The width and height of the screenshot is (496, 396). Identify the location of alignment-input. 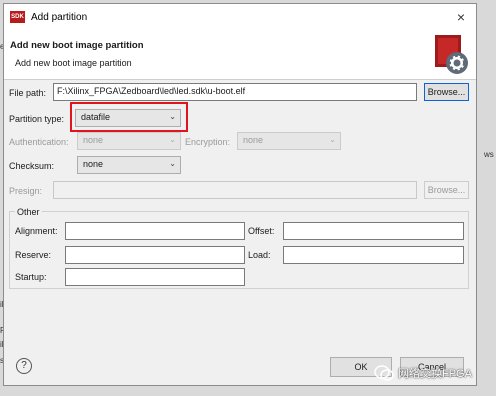
(155, 231).